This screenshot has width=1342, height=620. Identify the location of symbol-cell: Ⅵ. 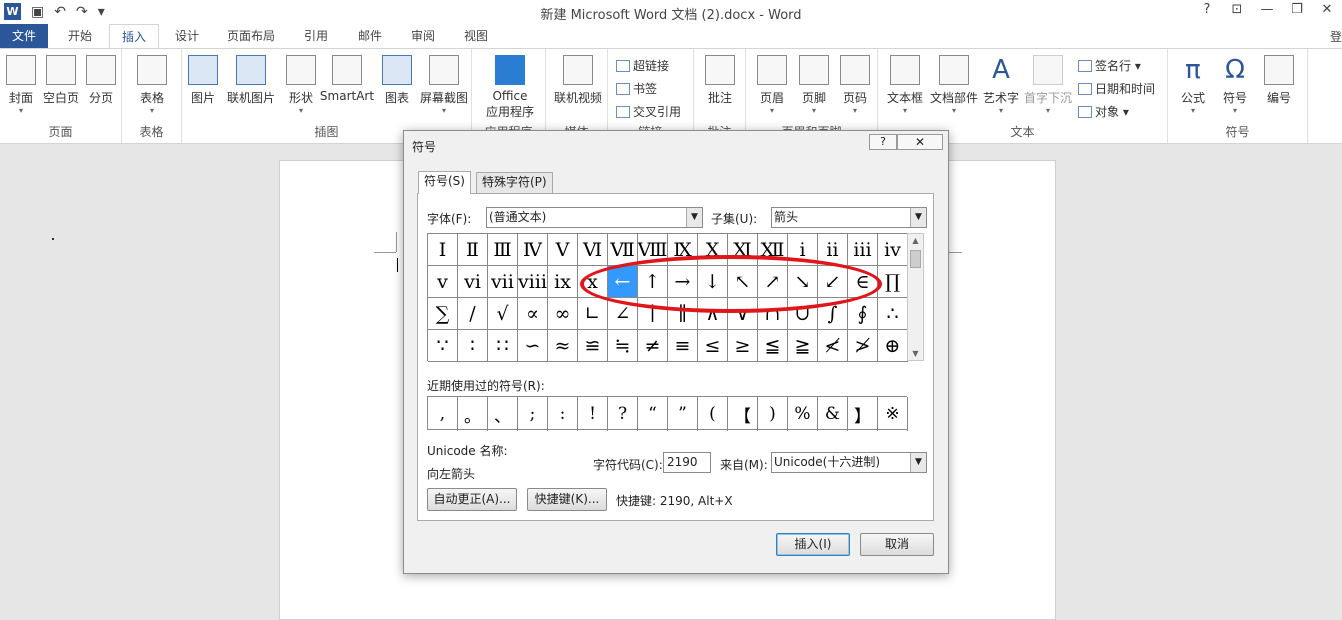
(593, 250).